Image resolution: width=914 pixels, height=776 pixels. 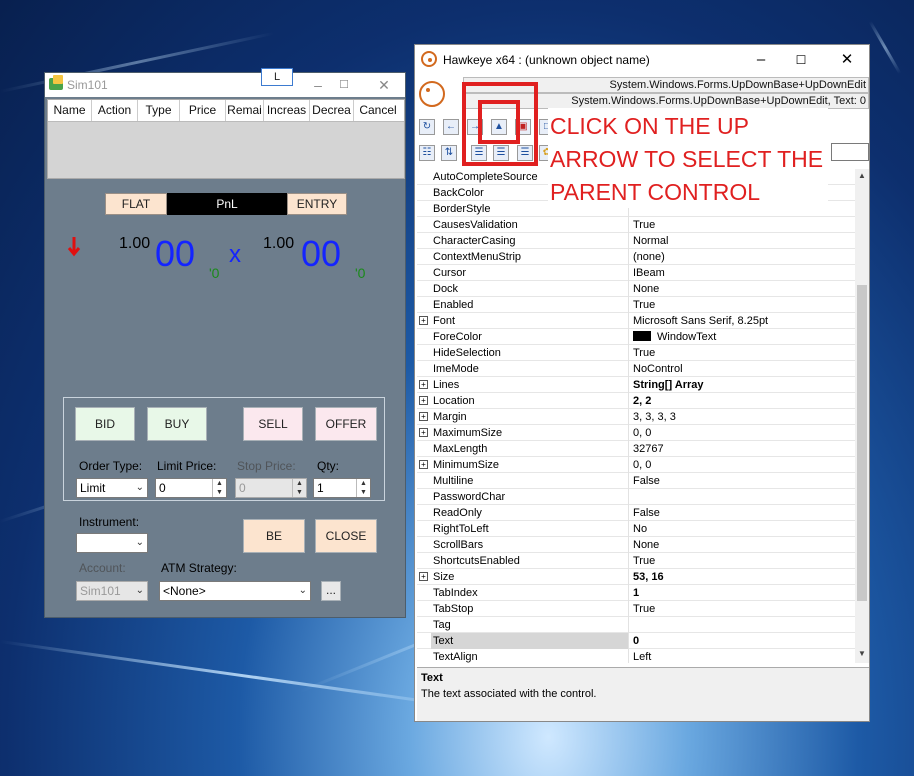 I want to click on categorized-icon: ☷, so click(x=427, y=153).